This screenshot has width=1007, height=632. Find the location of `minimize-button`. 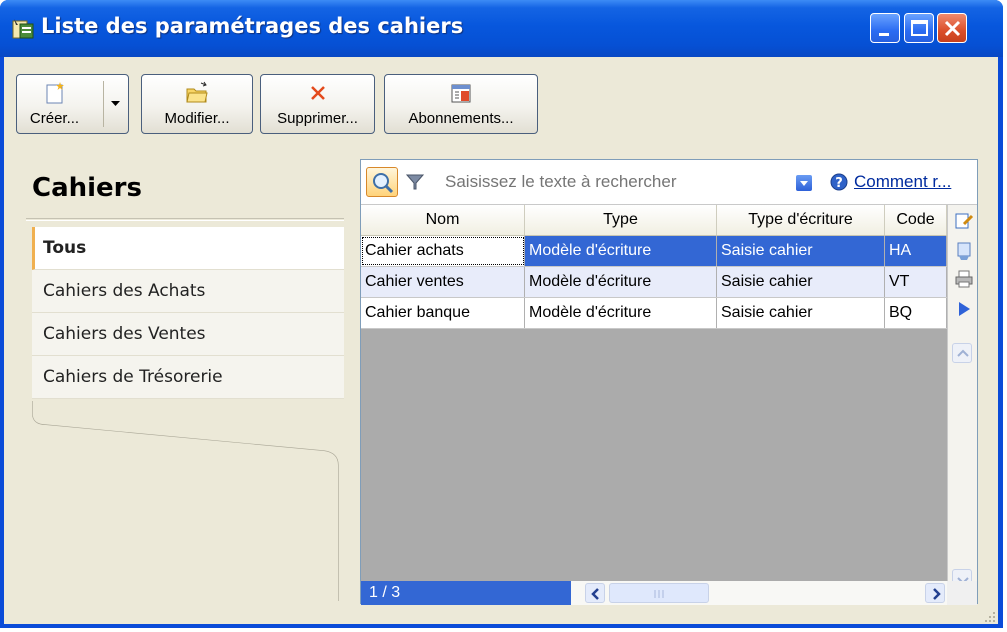

minimize-button is located at coordinates (885, 28).